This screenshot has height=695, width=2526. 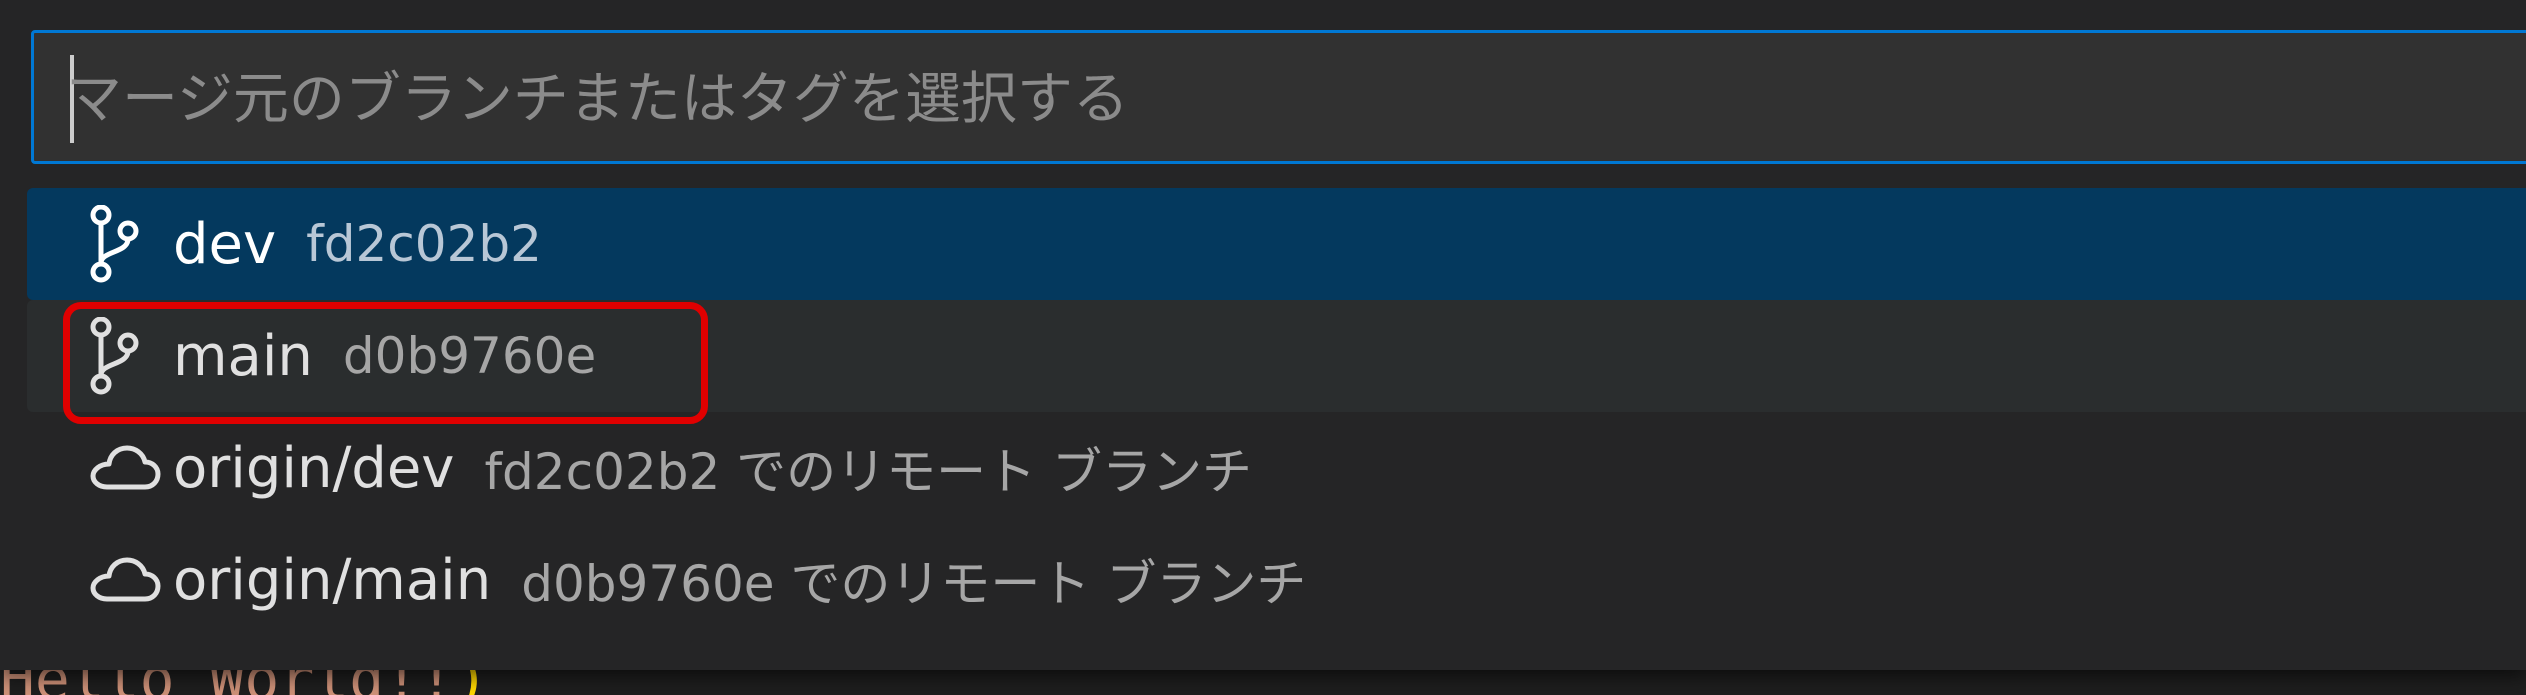 What do you see at coordinates (424, 244) in the screenshot?
I see `commit-hash: fd2c02b2` at bounding box center [424, 244].